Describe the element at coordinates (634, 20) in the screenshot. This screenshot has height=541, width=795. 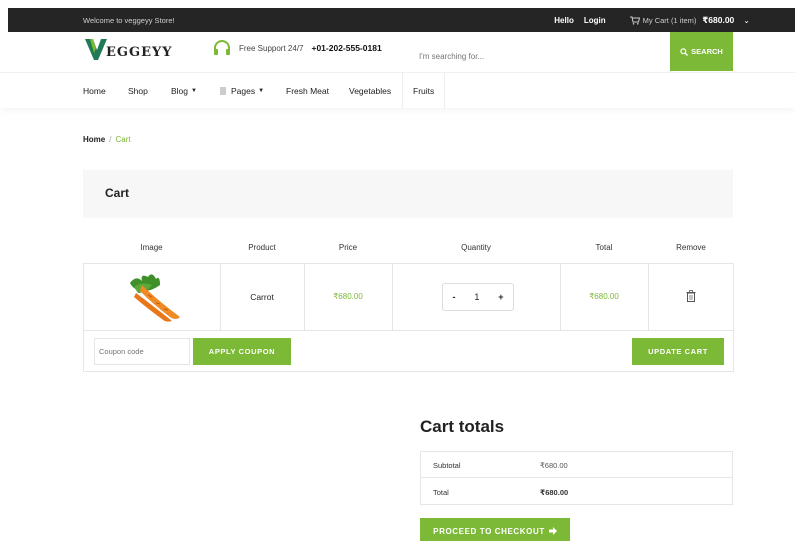
I see `cart-icon` at that location.